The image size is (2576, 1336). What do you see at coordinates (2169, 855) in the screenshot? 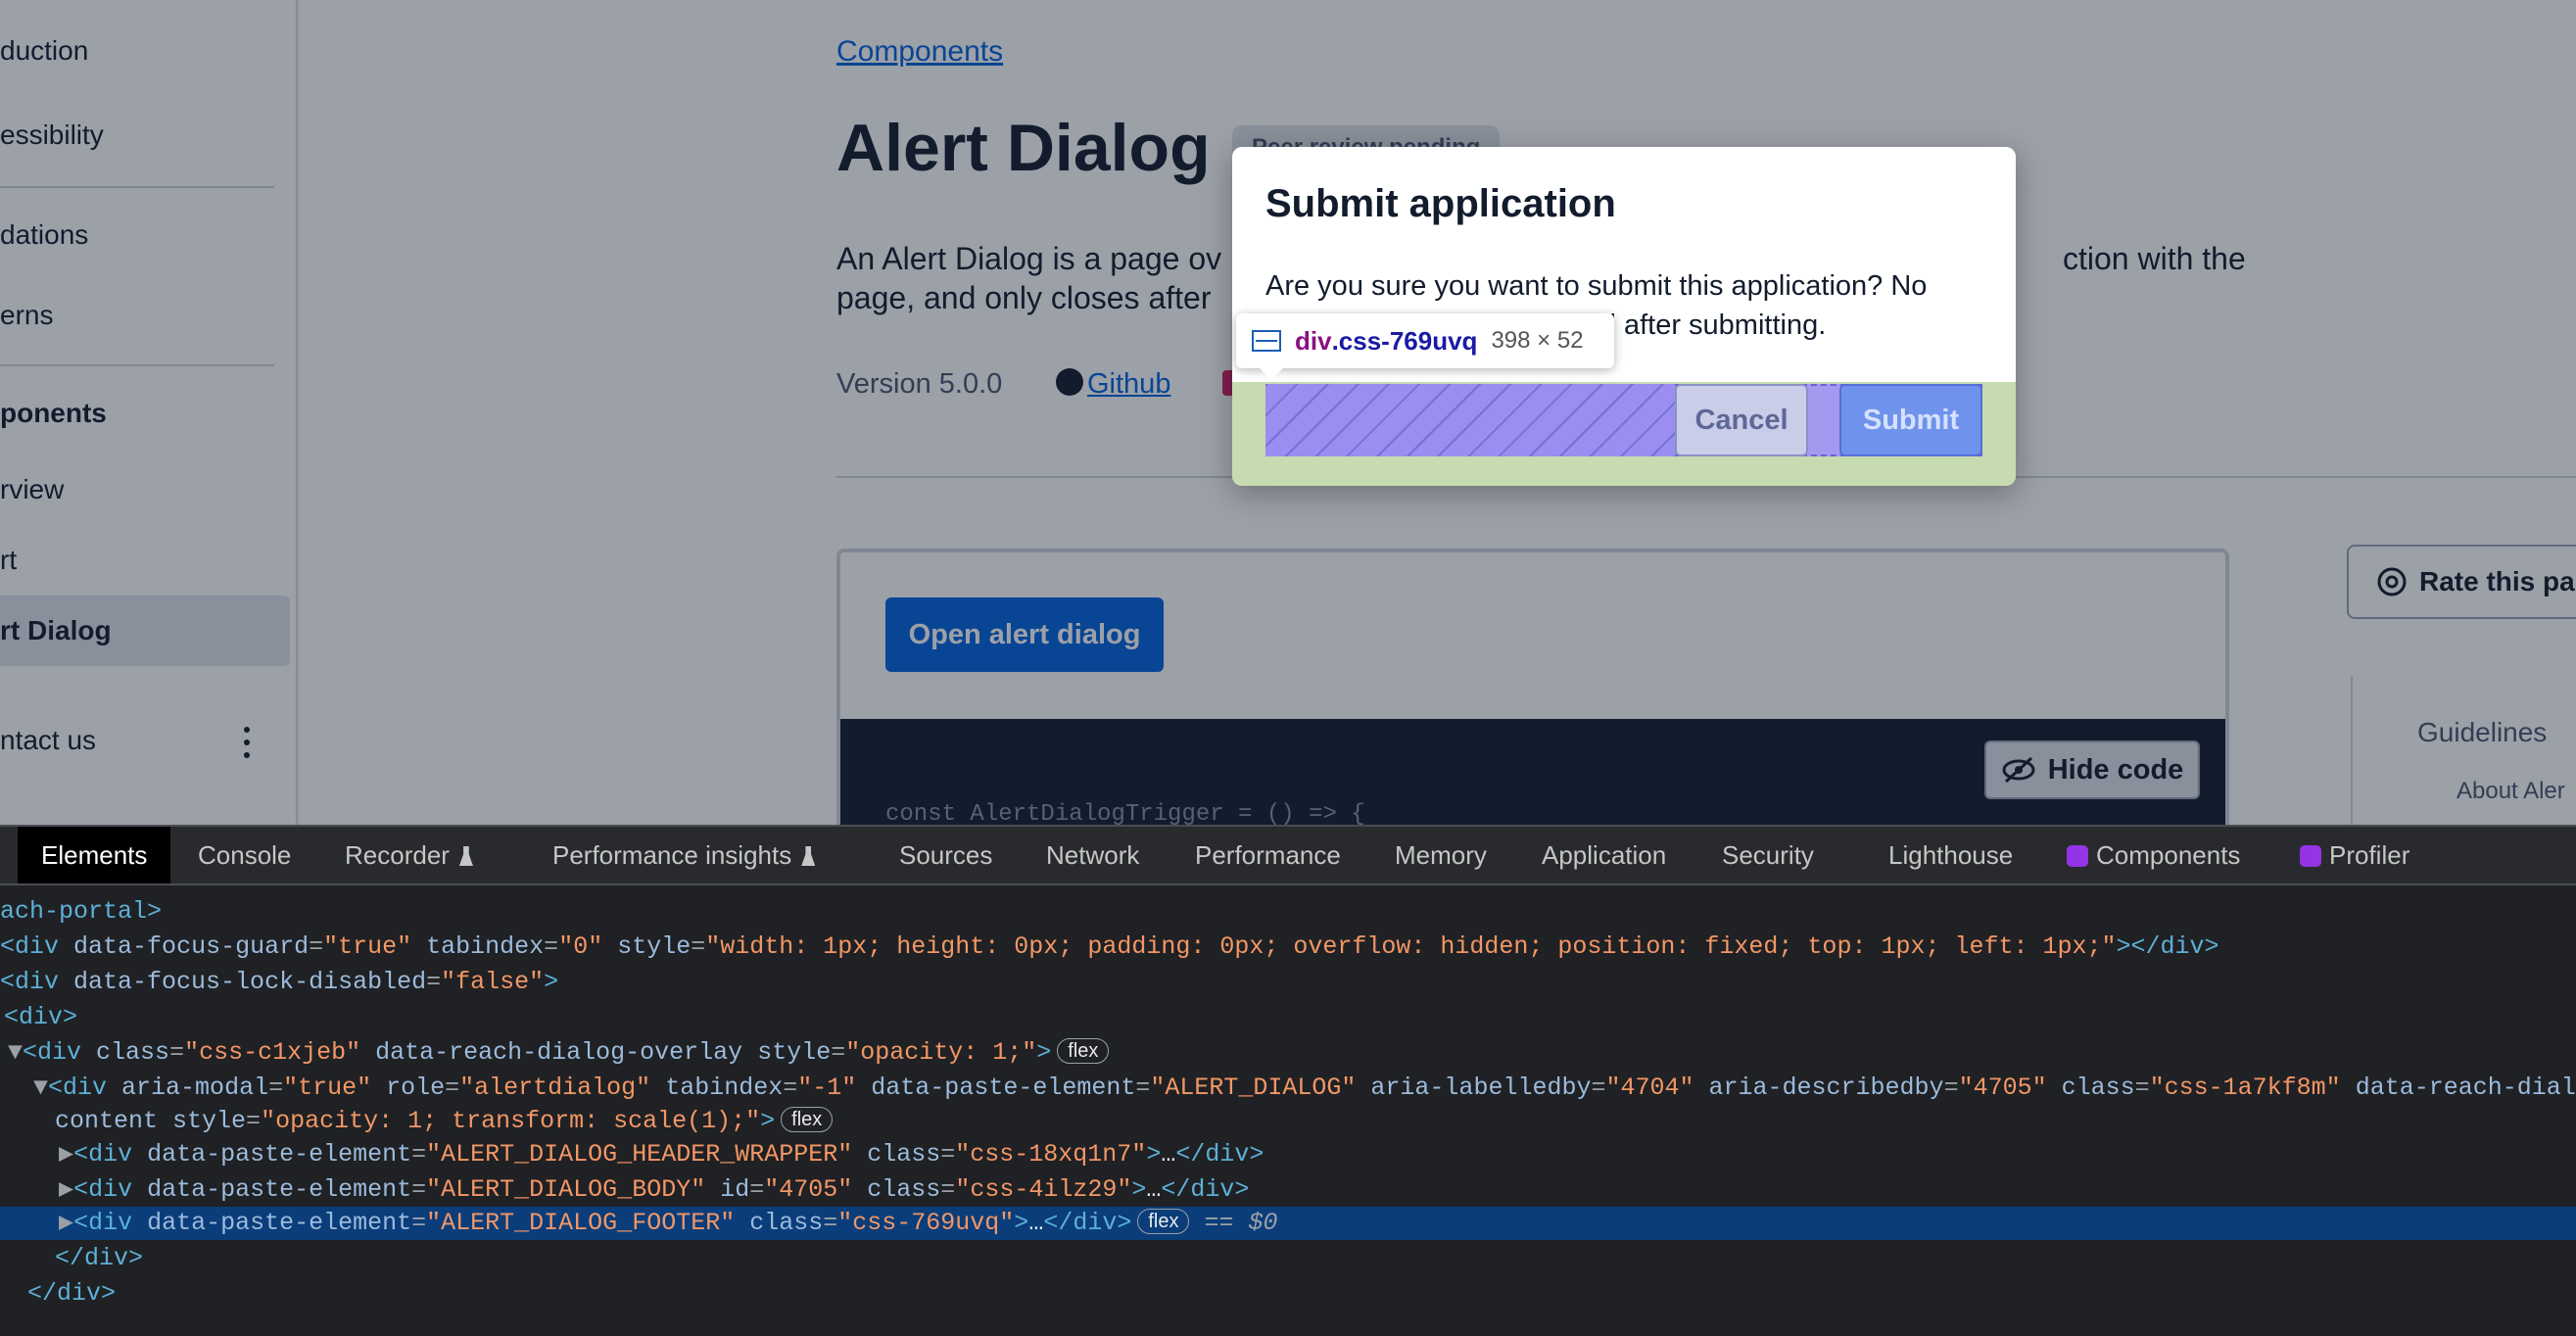
I see `tab-components-label: Components` at bounding box center [2169, 855].